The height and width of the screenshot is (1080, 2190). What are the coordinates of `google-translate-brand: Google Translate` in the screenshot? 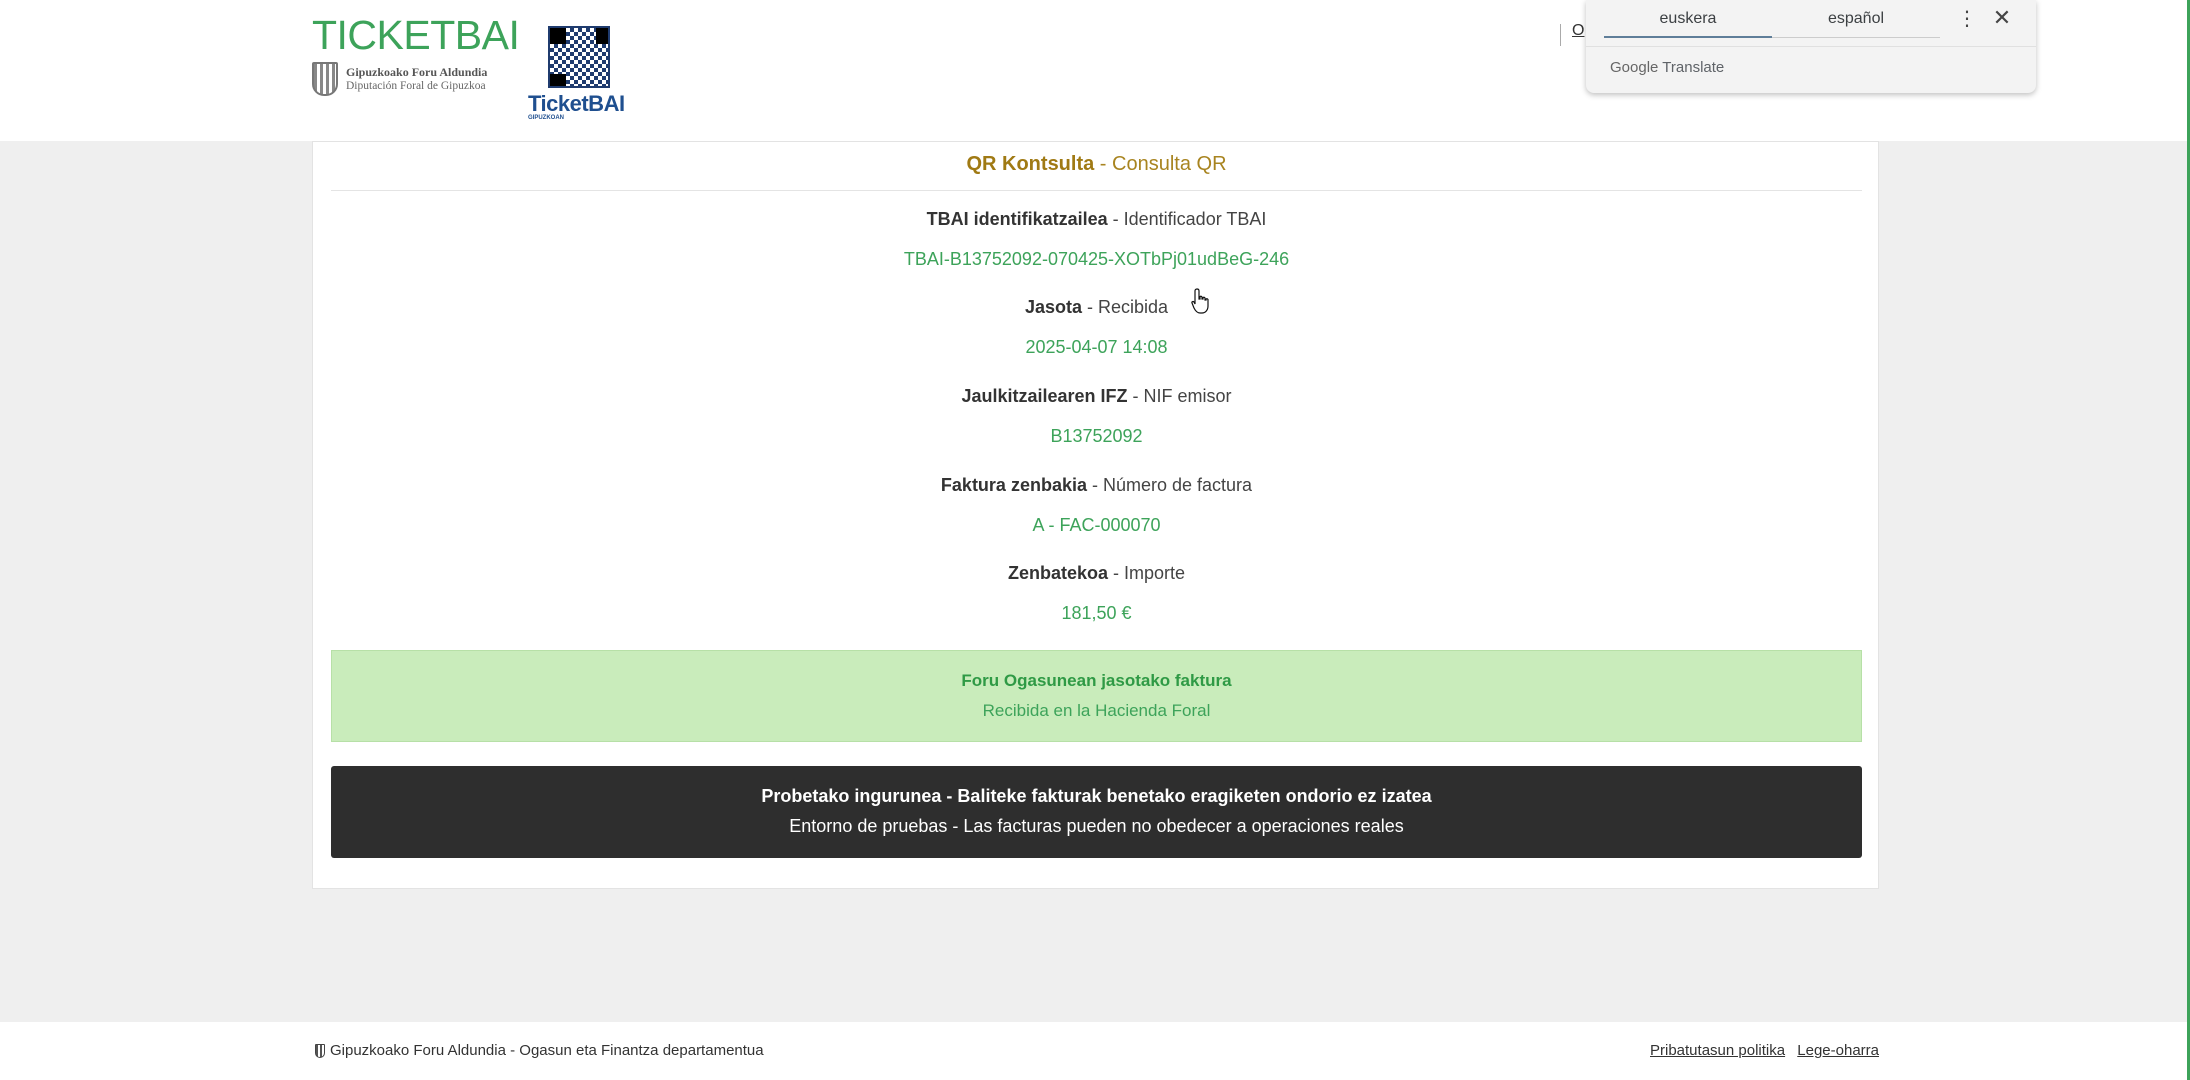 It's located at (1667, 67).